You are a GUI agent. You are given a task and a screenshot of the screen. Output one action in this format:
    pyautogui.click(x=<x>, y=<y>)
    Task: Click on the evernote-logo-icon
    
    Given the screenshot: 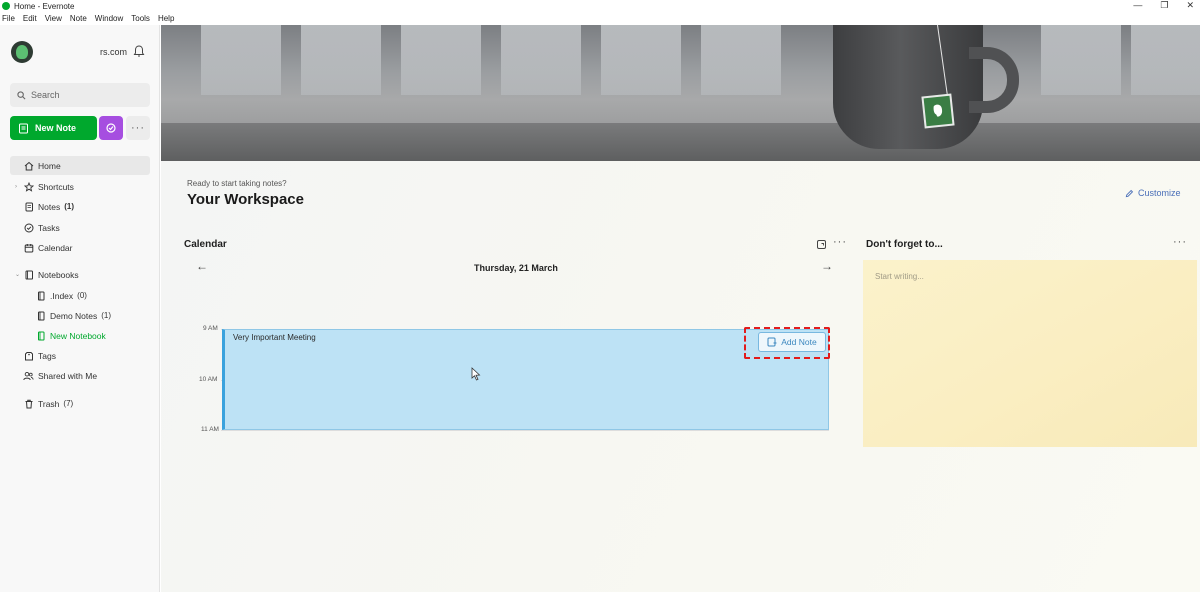 What is the action you would take?
    pyautogui.click(x=22, y=52)
    